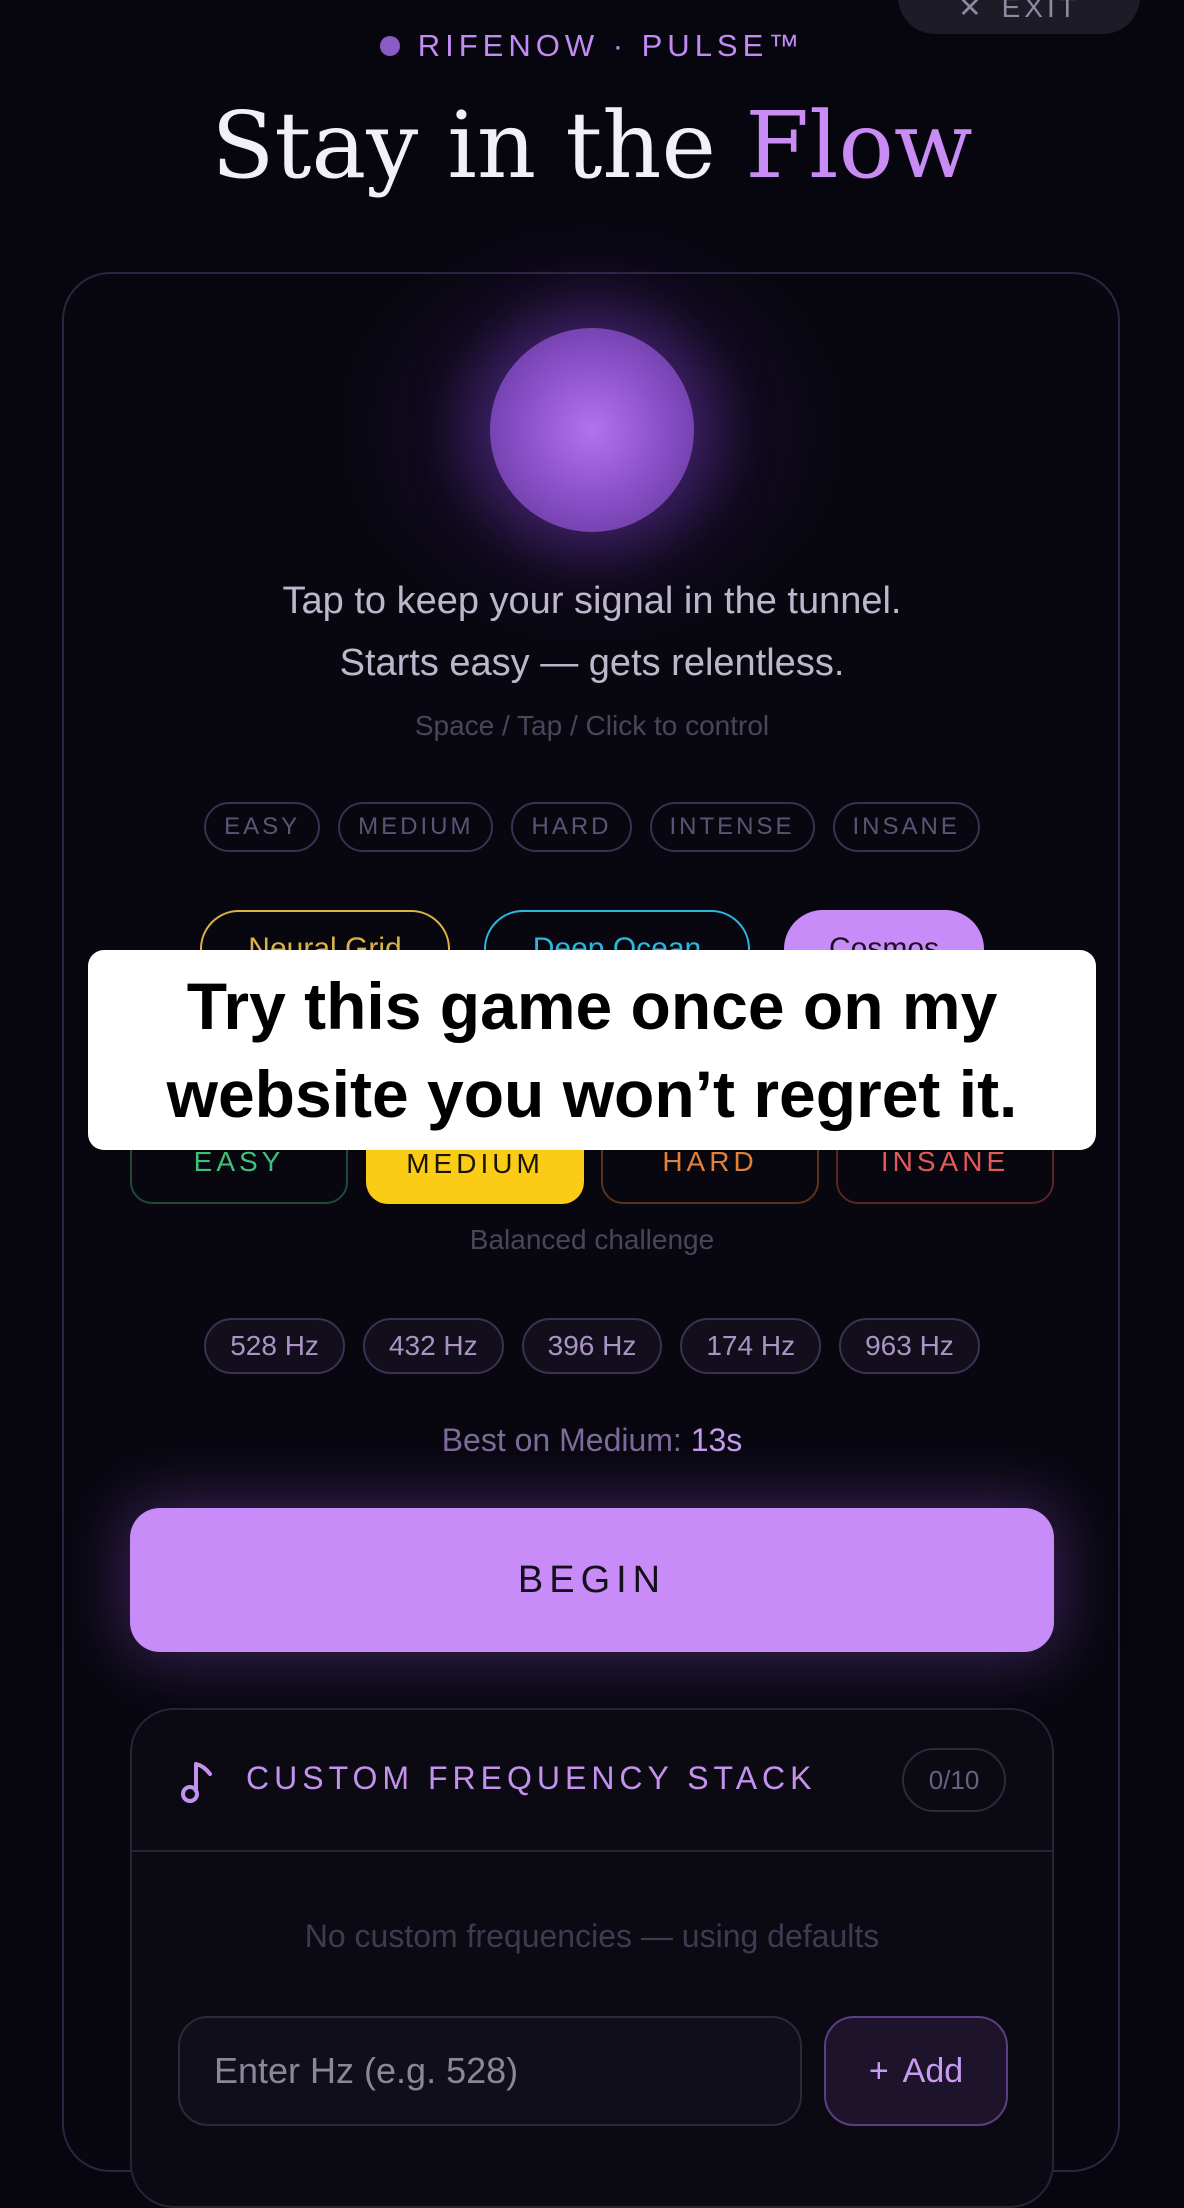 Image resolution: width=1184 pixels, height=2208 pixels. I want to click on level-progression: EASY MEDIUM HARD INTENSE INSANE, so click(592, 827).